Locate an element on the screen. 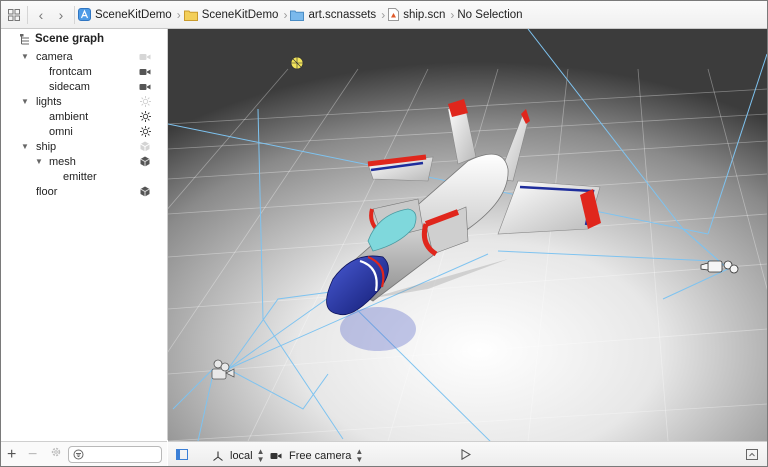 This screenshot has height=467, width=768. axis-icon is located at coordinates (218, 456).